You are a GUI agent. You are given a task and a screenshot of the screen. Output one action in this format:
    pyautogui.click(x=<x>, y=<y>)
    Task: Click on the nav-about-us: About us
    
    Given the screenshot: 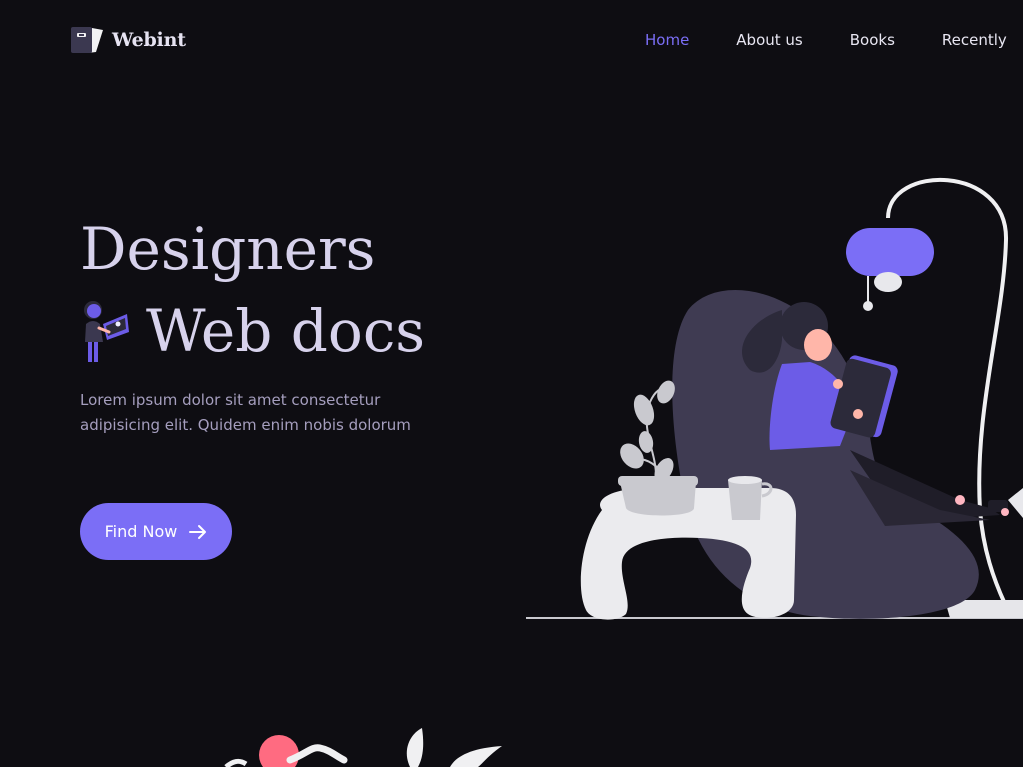 What is the action you would take?
    pyautogui.click(x=769, y=40)
    